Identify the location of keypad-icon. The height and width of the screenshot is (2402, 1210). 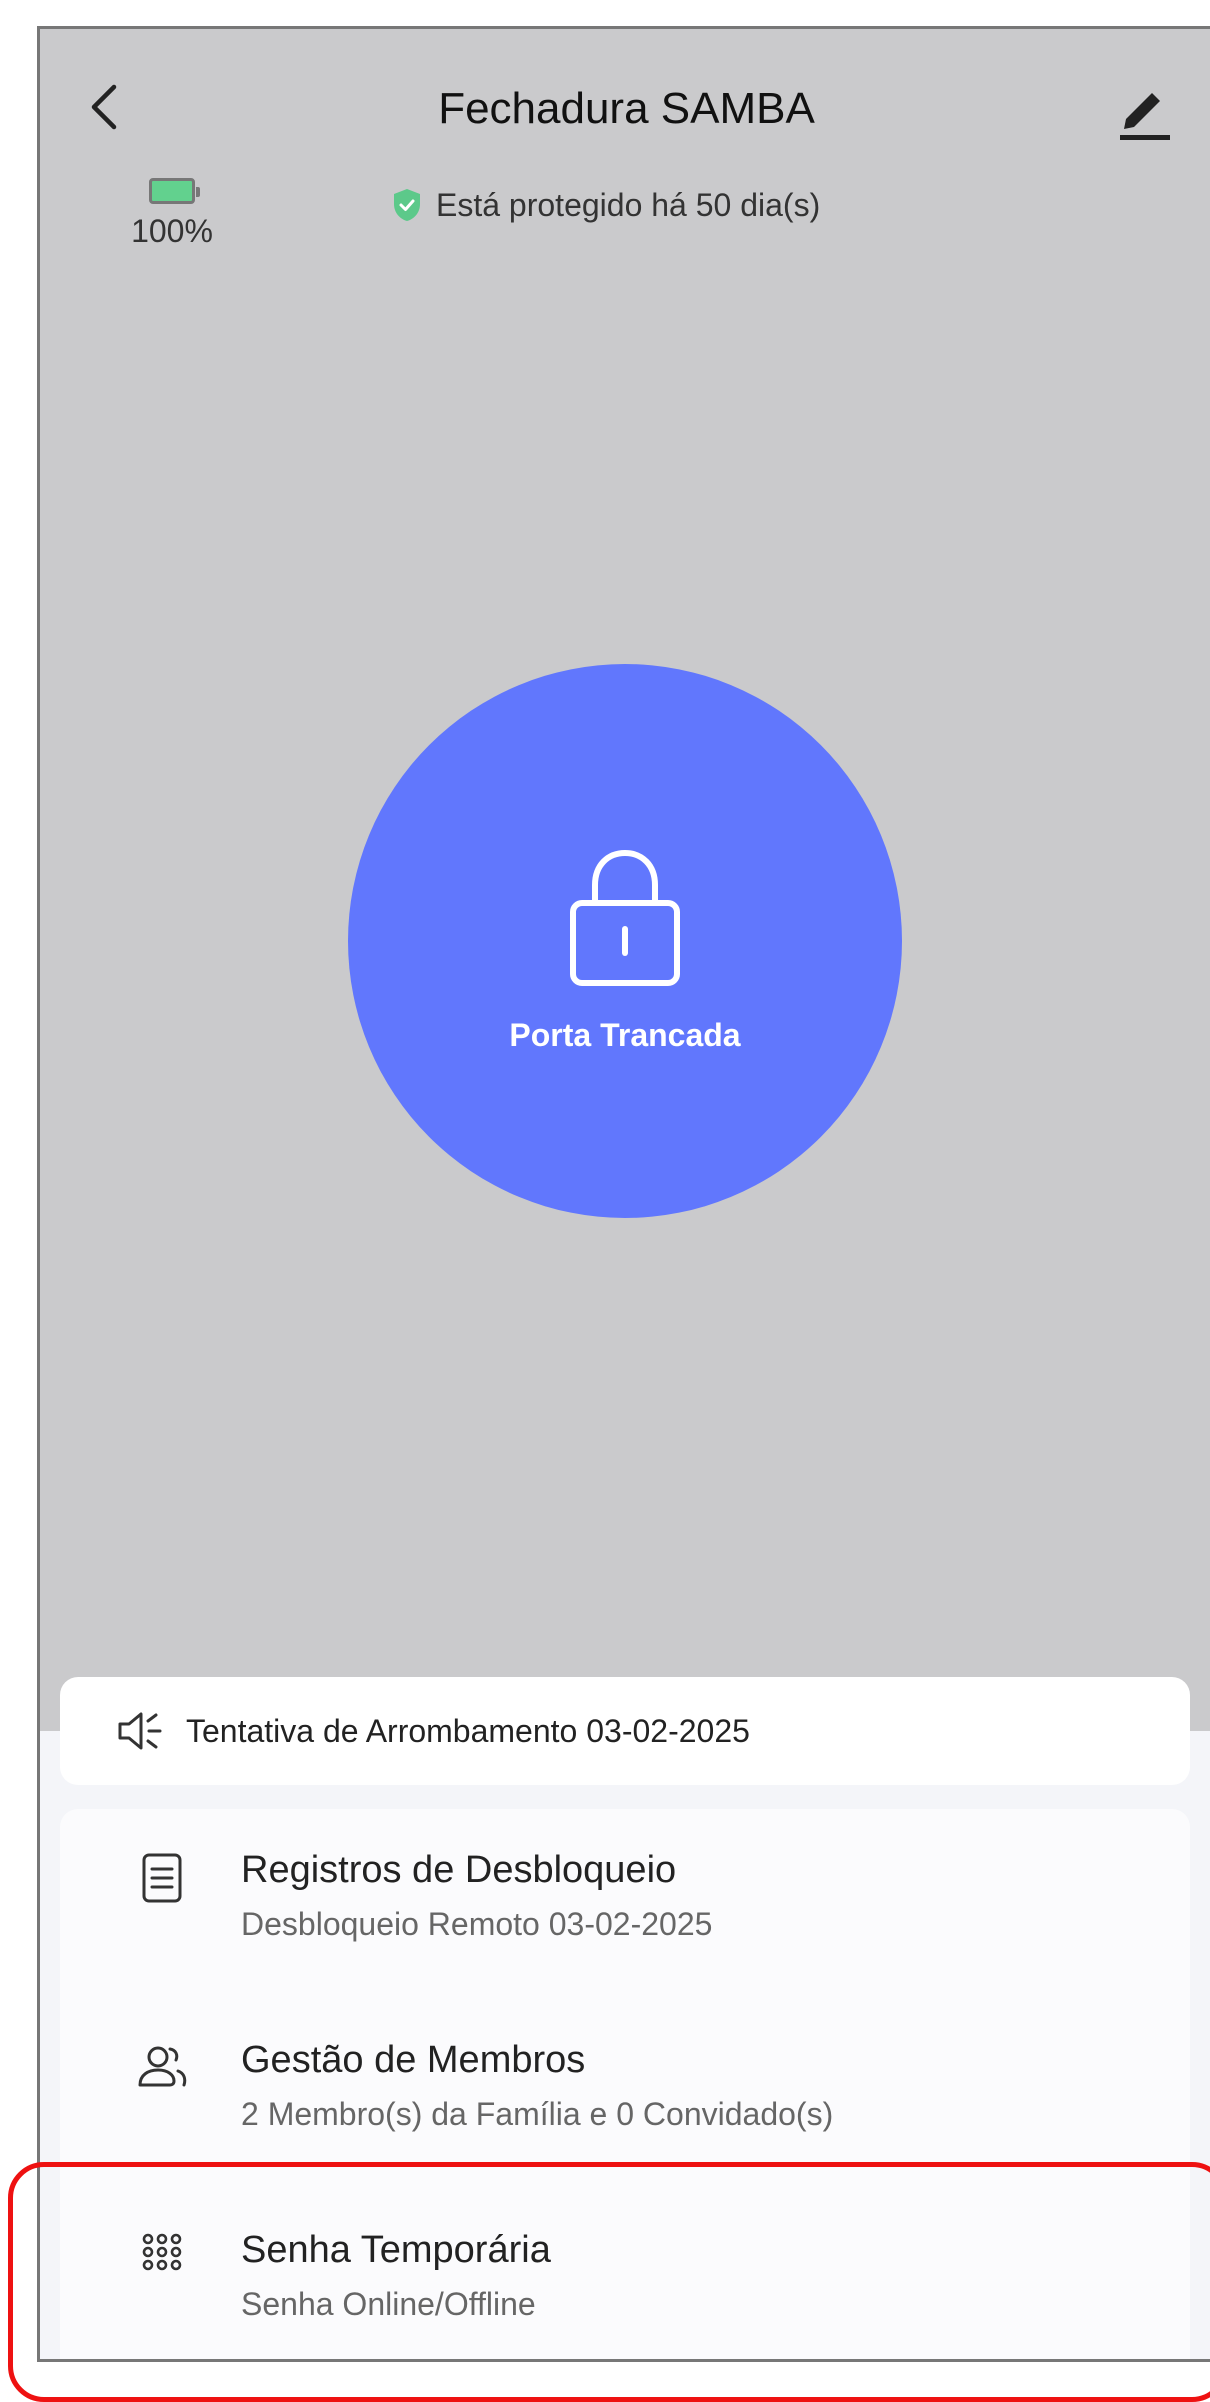
(162, 2252).